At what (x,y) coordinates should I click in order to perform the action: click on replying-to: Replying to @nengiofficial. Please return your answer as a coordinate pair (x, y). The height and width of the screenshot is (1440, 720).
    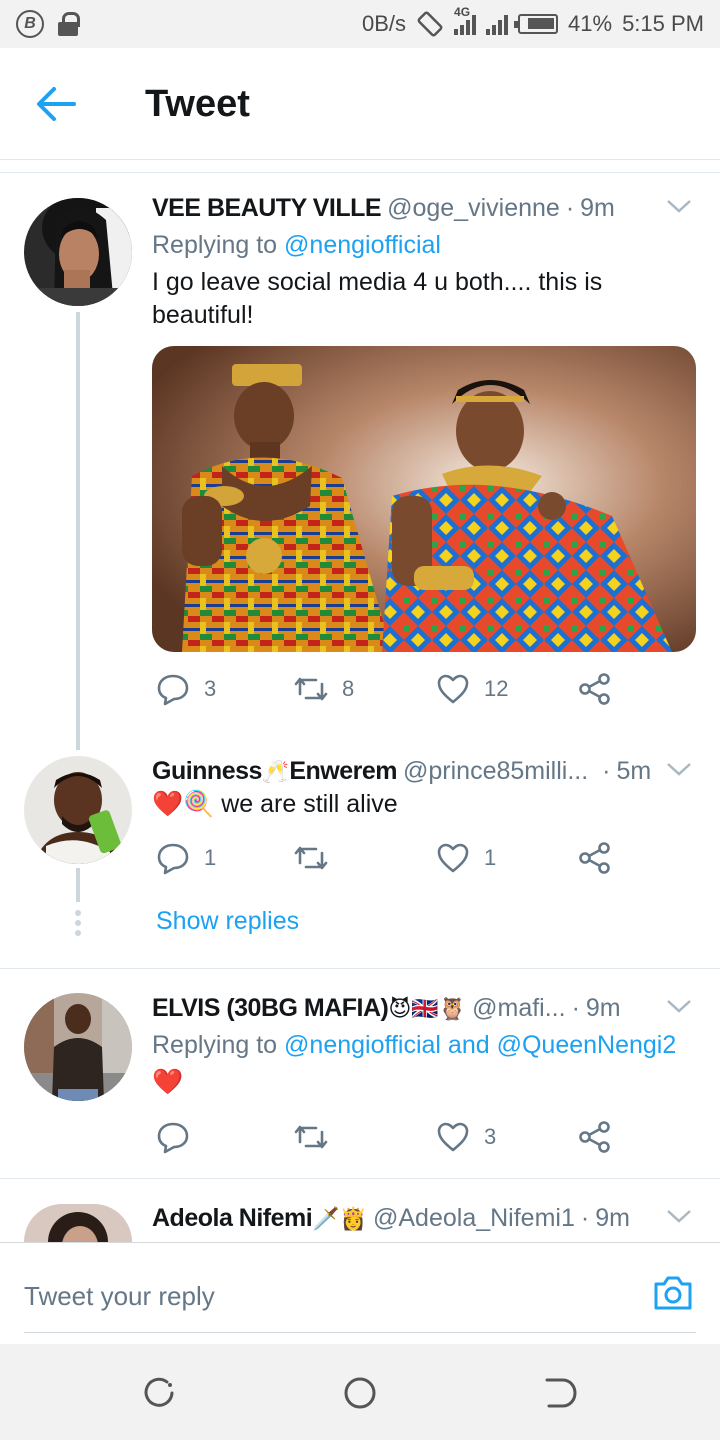
    Looking at the image, I should click on (424, 245).